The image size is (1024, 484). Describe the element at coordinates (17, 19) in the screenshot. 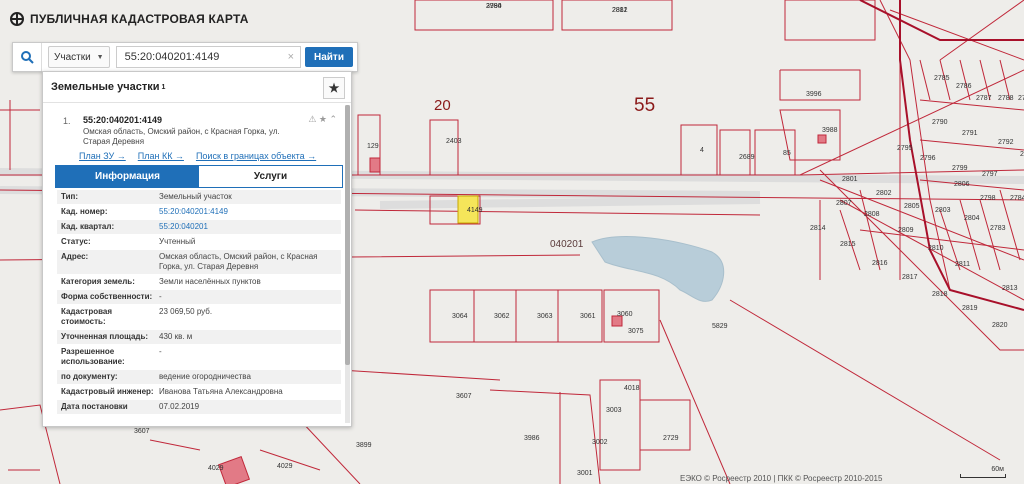

I see `pkk-logo-icon` at that location.